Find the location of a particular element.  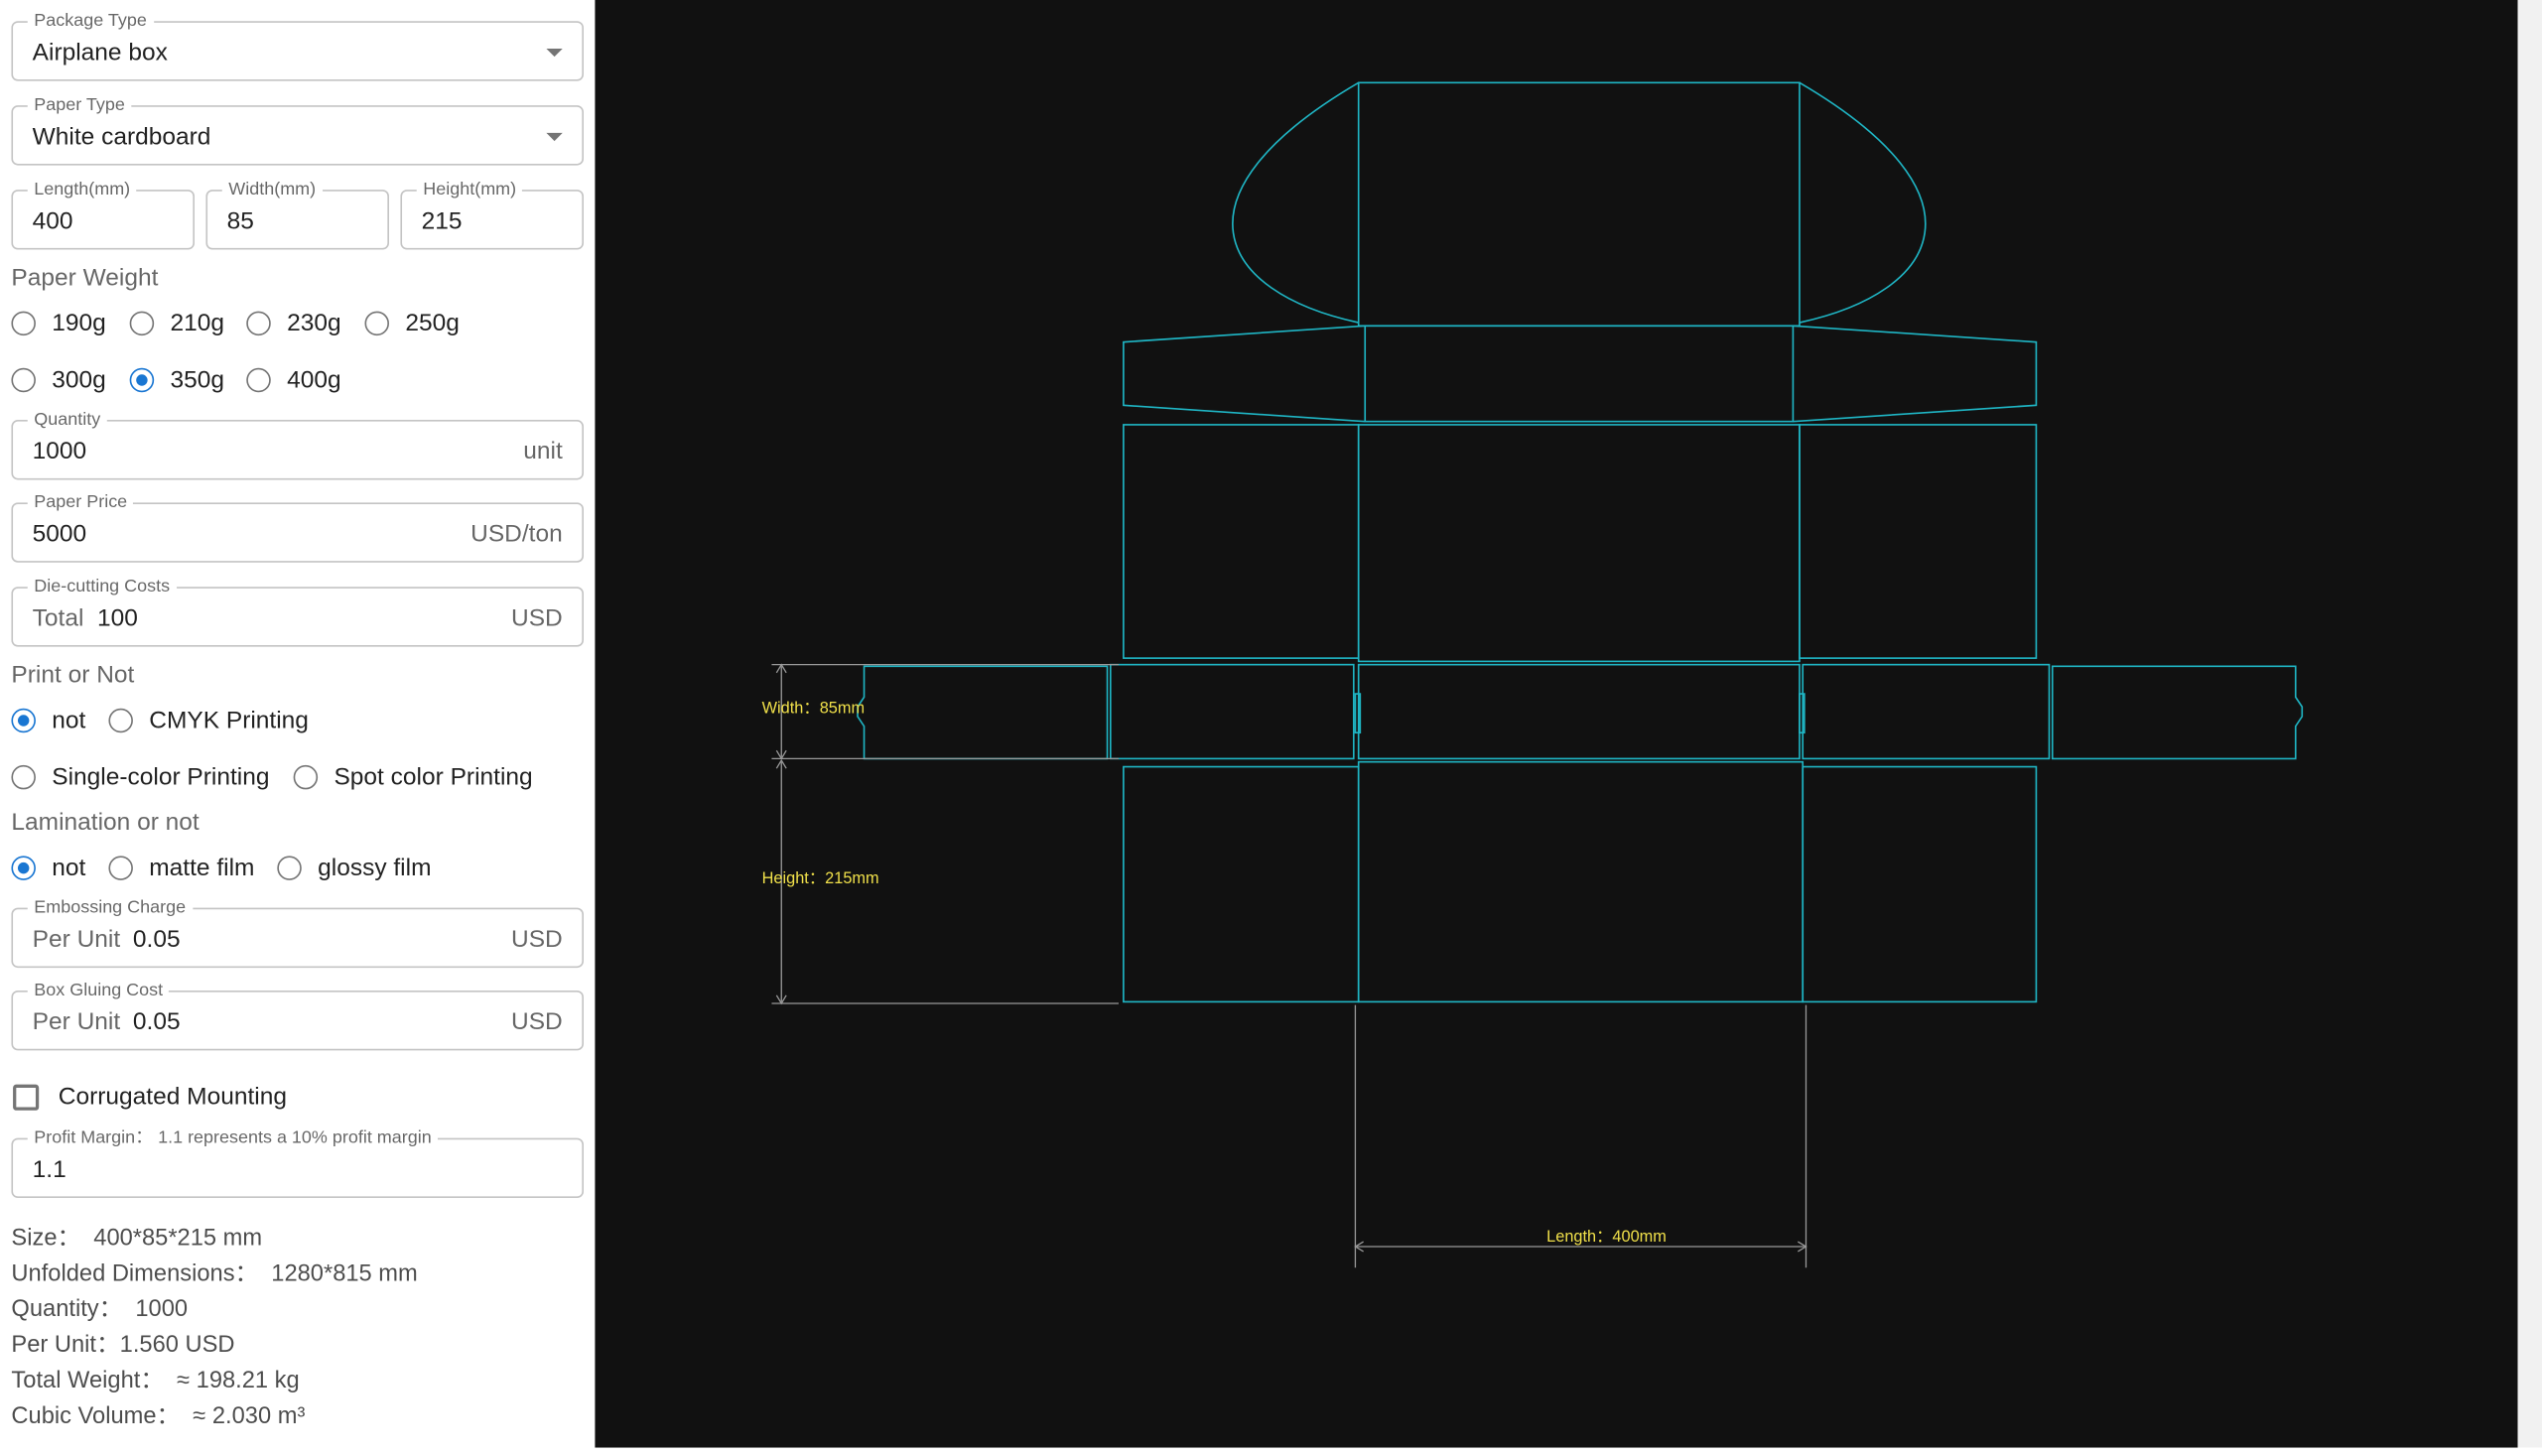

right-dust-flap is located at coordinates (1863, 202).